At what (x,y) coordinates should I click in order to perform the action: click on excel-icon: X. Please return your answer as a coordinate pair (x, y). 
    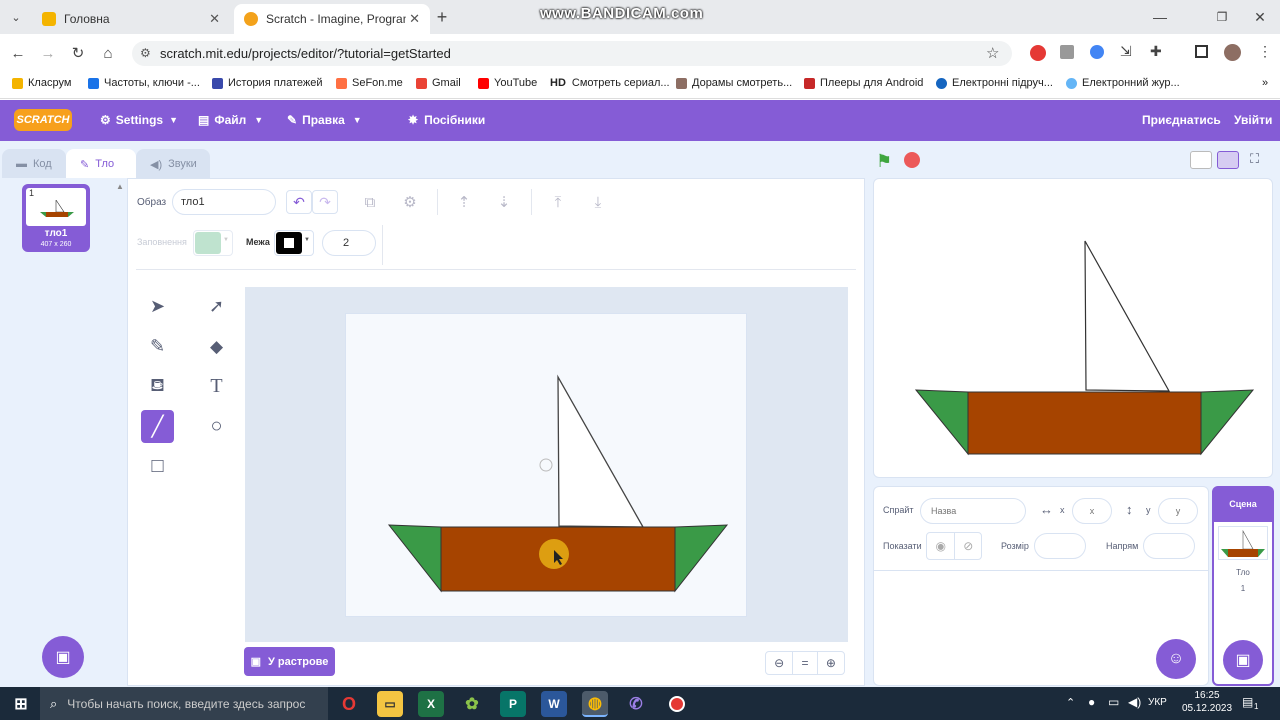
    Looking at the image, I should click on (431, 704).